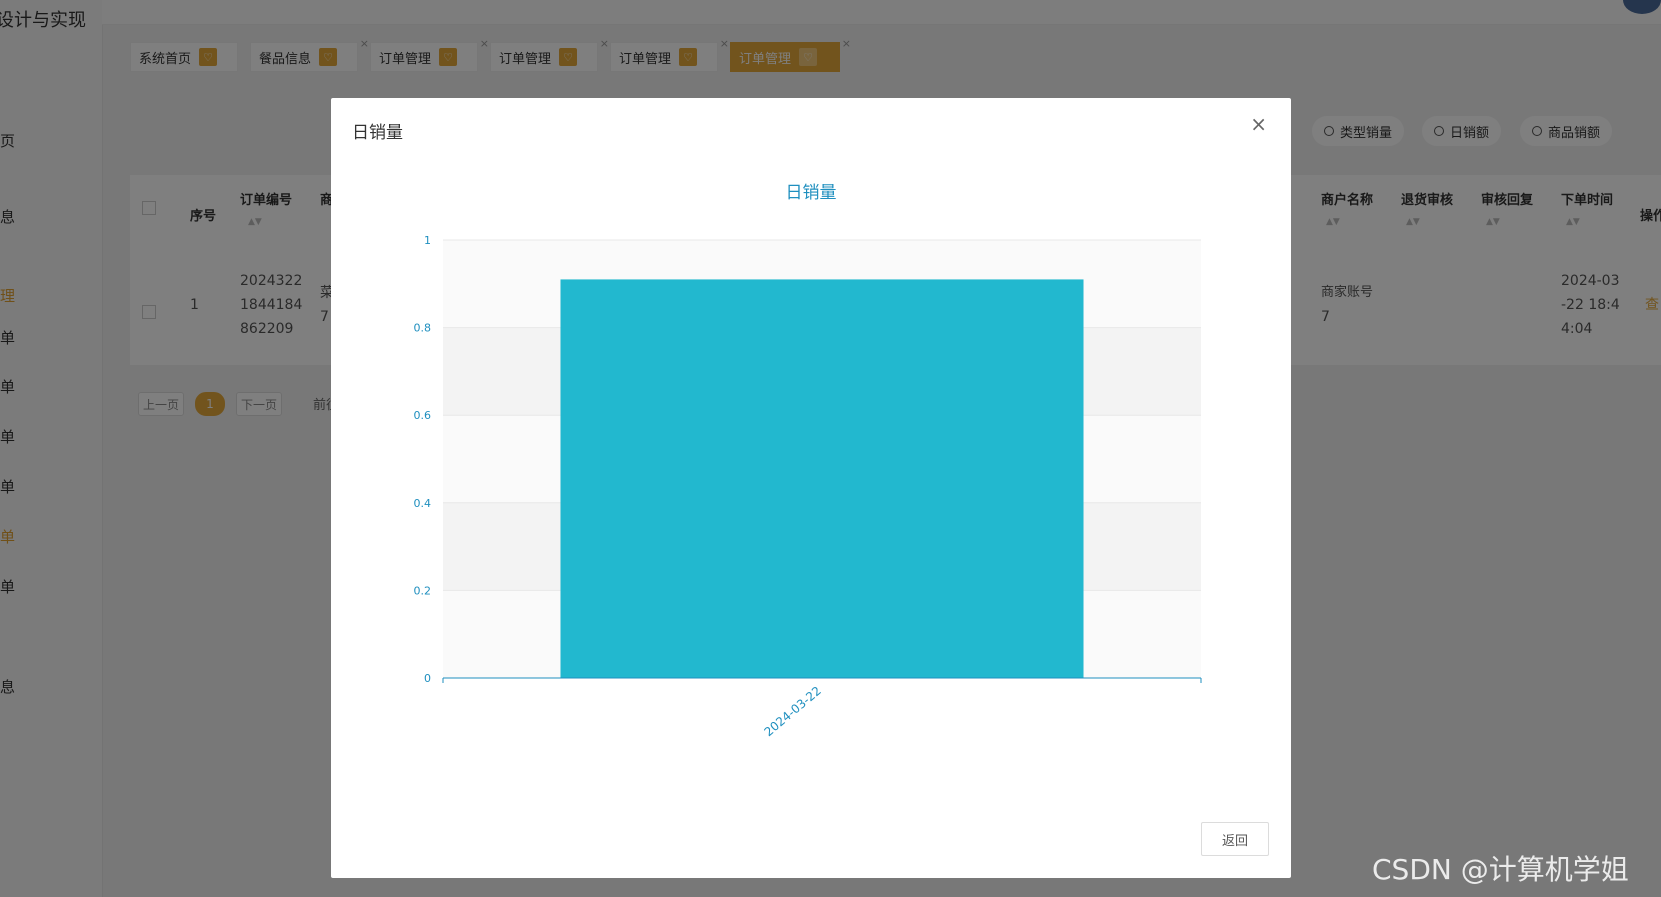  I want to click on y-tick-label: 0.4, so click(423, 503).